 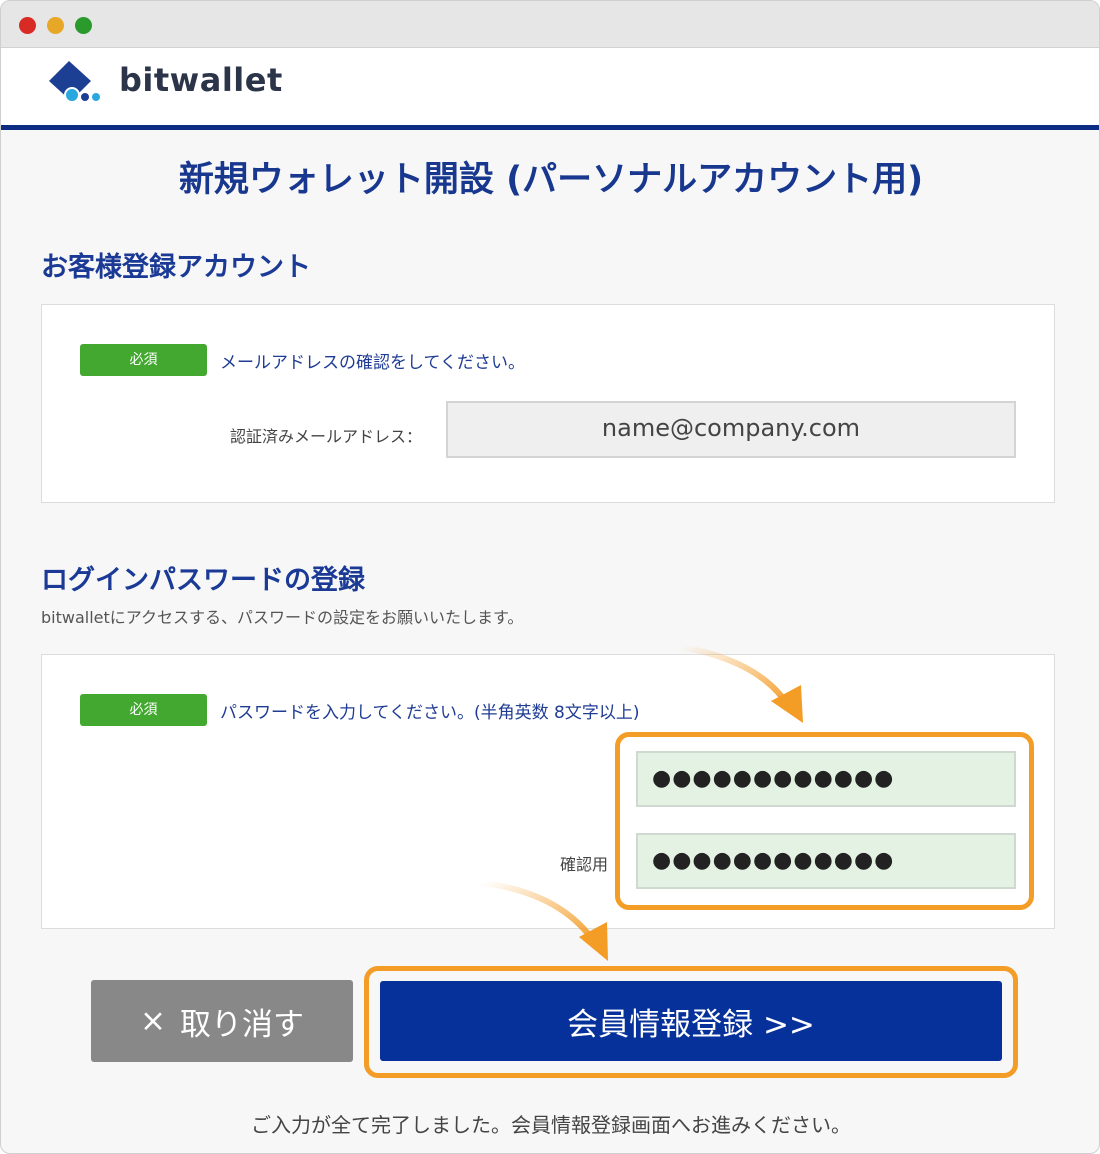 I want to click on cancel-button-label: 取り消す, so click(x=241, y=1024).